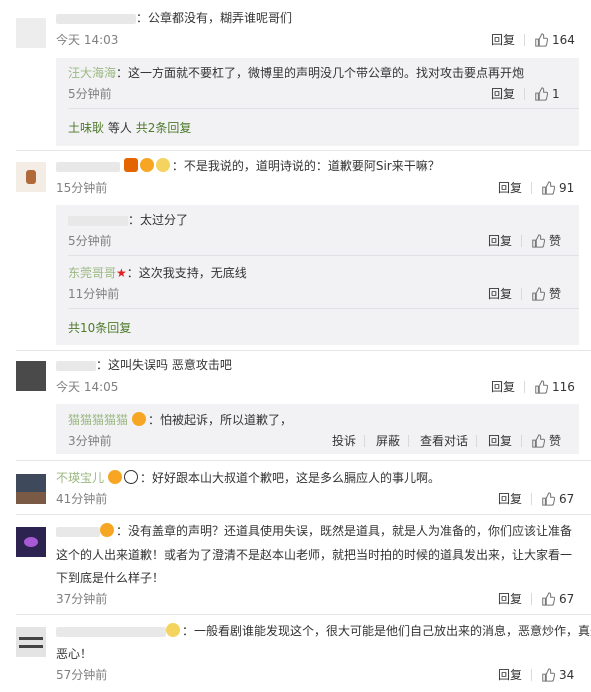 The width and height of the screenshot is (591, 692). I want to click on reply-timestamp: 11分钟前, so click(94, 294).